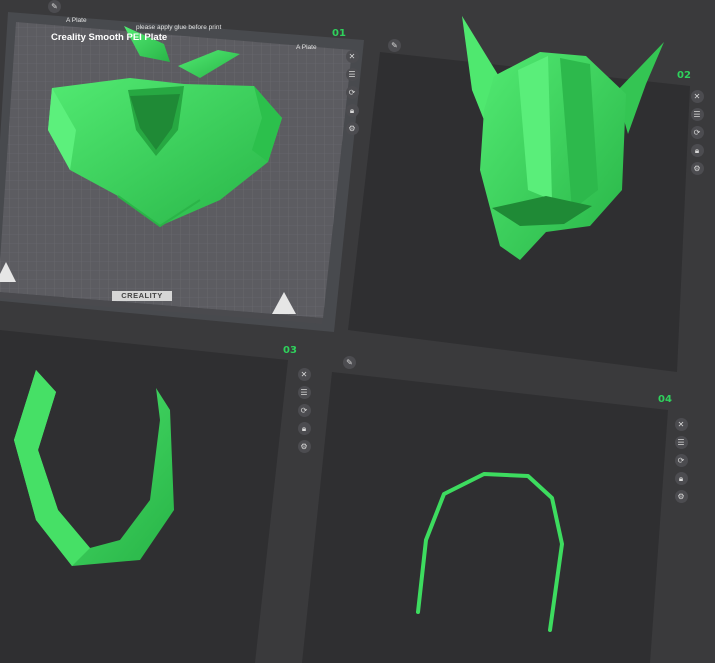  What do you see at coordinates (665, 399) in the screenshot?
I see `plate-number-04: 04` at bounding box center [665, 399].